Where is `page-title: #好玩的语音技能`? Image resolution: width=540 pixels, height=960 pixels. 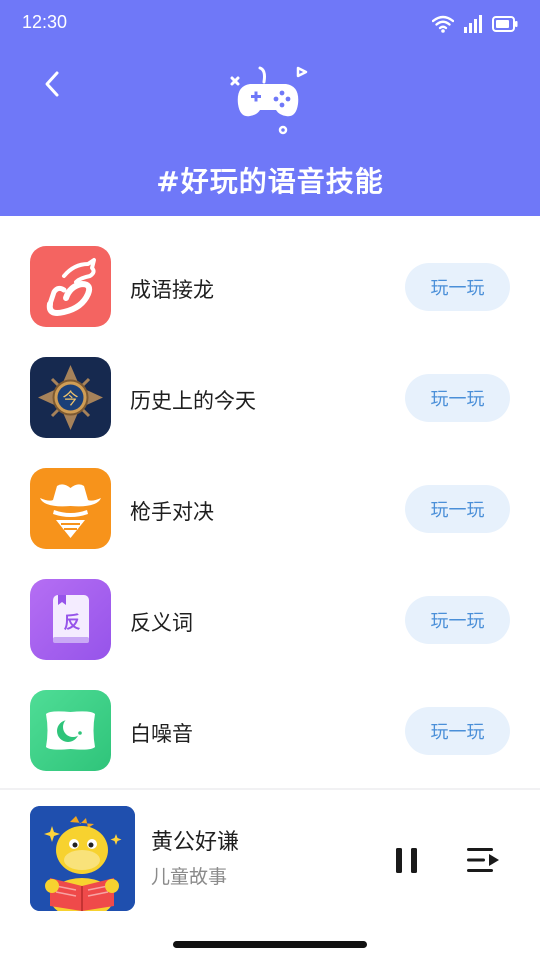
page-title: #好玩的语音技能 is located at coordinates (270, 181).